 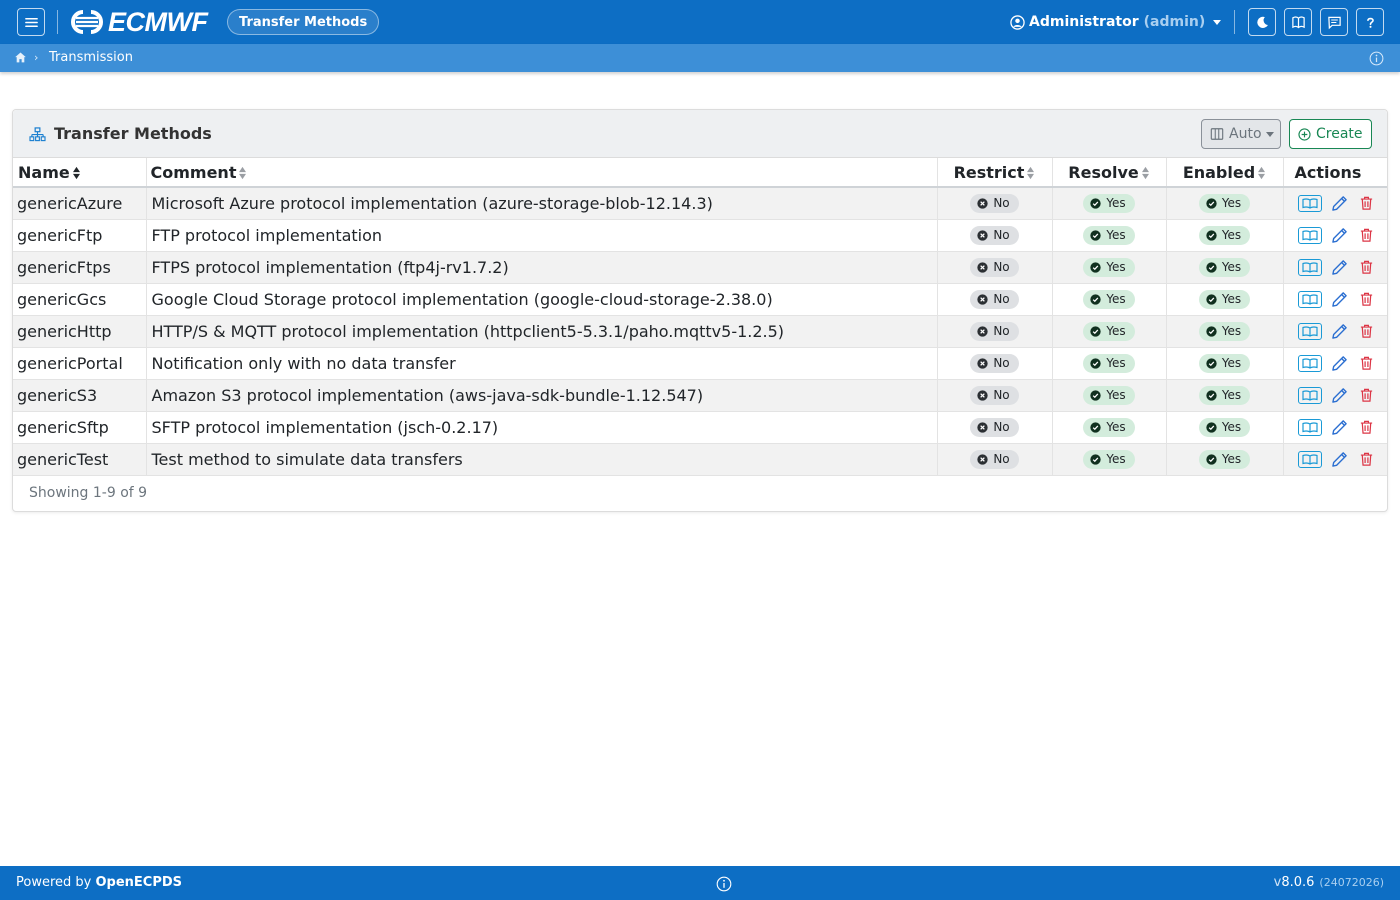 What do you see at coordinates (1262, 22) in the screenshot?
I see `theme-toggle-button` at bounding box center [1262, 22].